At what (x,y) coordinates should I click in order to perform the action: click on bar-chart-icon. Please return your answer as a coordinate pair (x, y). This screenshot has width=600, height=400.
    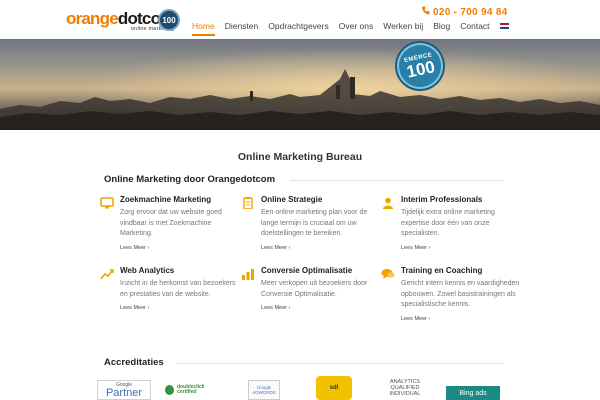
    Looking at the image, I should click on (248, 273).